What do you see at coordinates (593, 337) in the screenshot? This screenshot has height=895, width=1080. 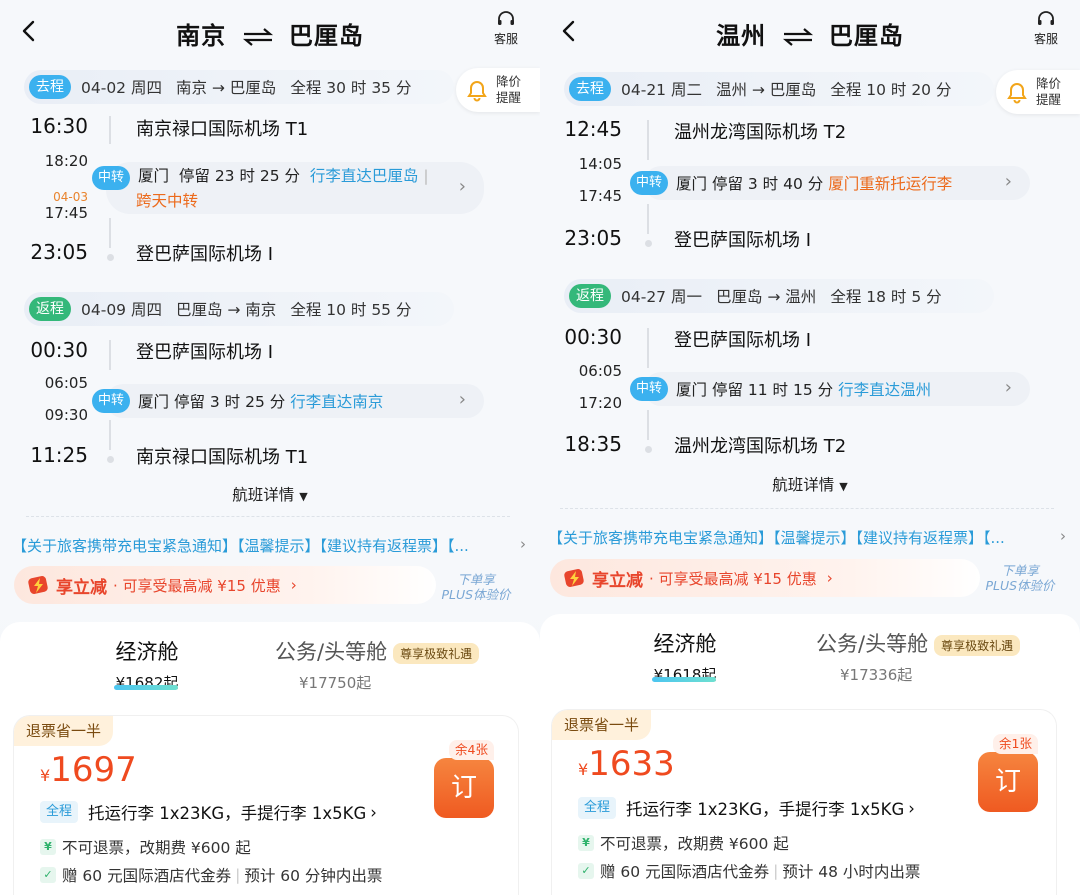 I see `return-dep-time: 00:30` at bounding box center [593, 337].